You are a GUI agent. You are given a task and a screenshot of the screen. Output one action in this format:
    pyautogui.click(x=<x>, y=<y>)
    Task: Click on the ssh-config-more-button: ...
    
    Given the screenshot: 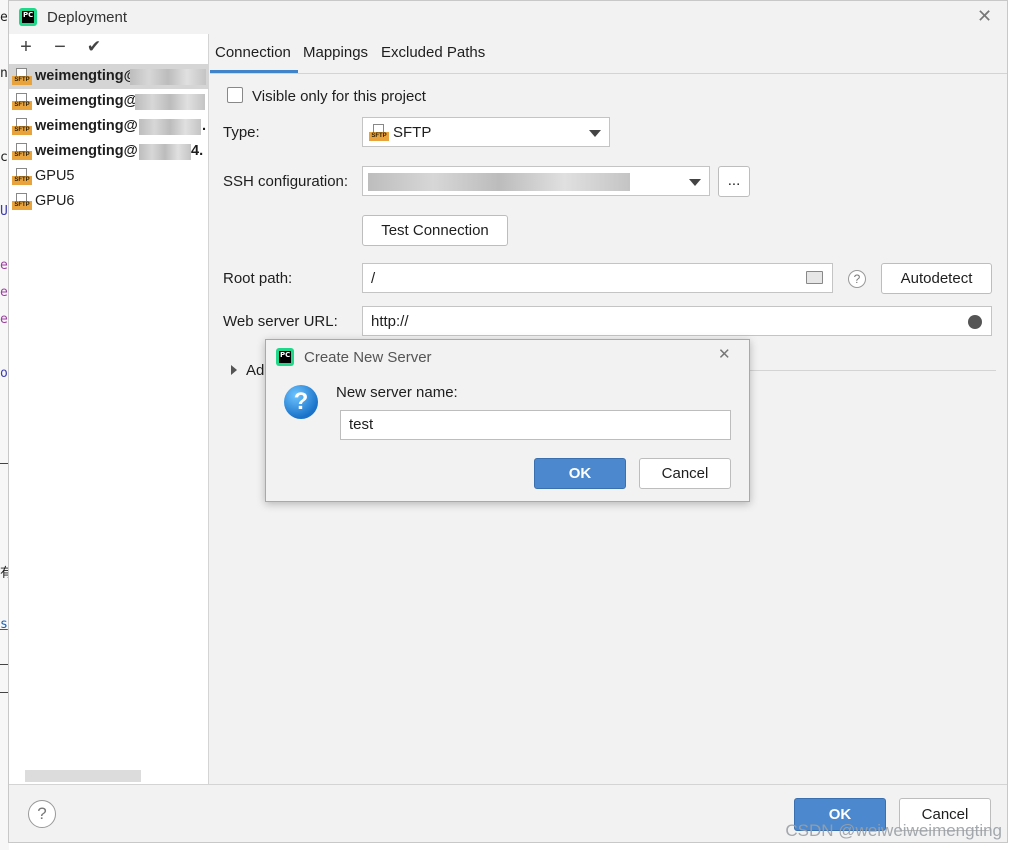 What is the action you would take?
    pyautogui.click(x=734, y=181)
    